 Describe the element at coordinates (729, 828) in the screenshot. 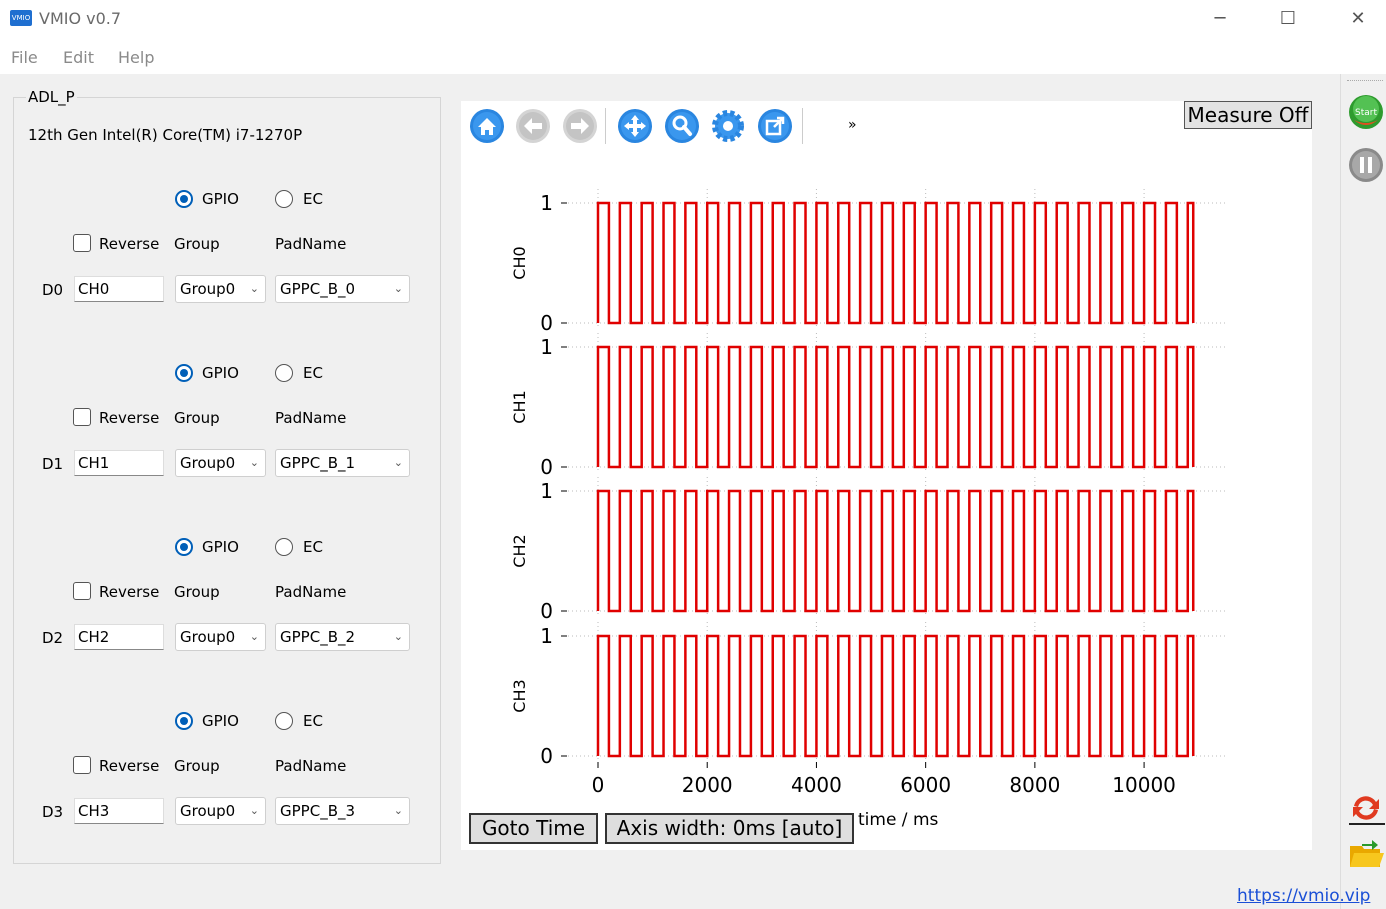

I see `axis-width-button: Axis width: 0ms [auto]` at that location.